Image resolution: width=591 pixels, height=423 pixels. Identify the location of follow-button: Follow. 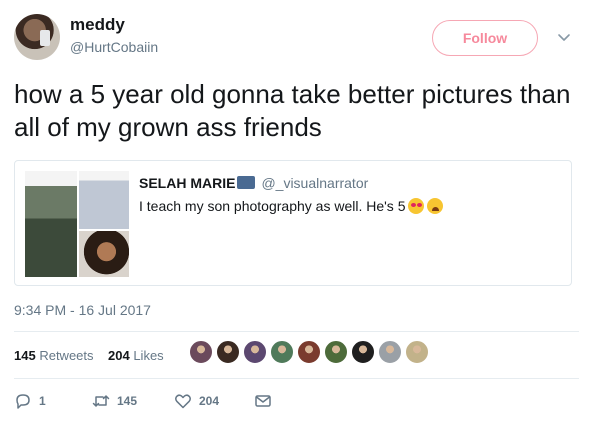
(485, 38).